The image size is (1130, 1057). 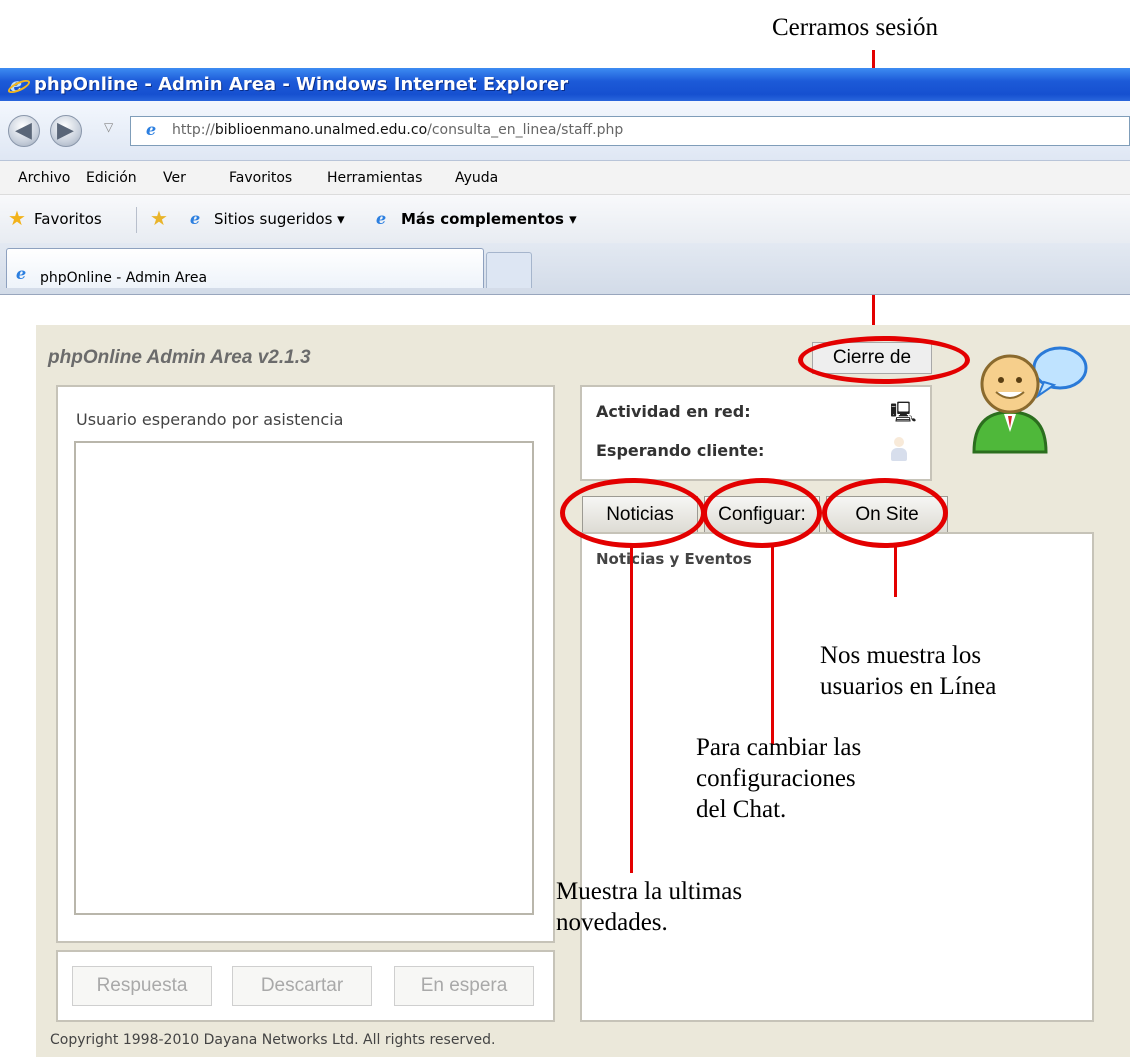 What do you see at coordinates (24, 131) in the screenshot?
I see `back-button: ◀` at bounding box center [24, 131].